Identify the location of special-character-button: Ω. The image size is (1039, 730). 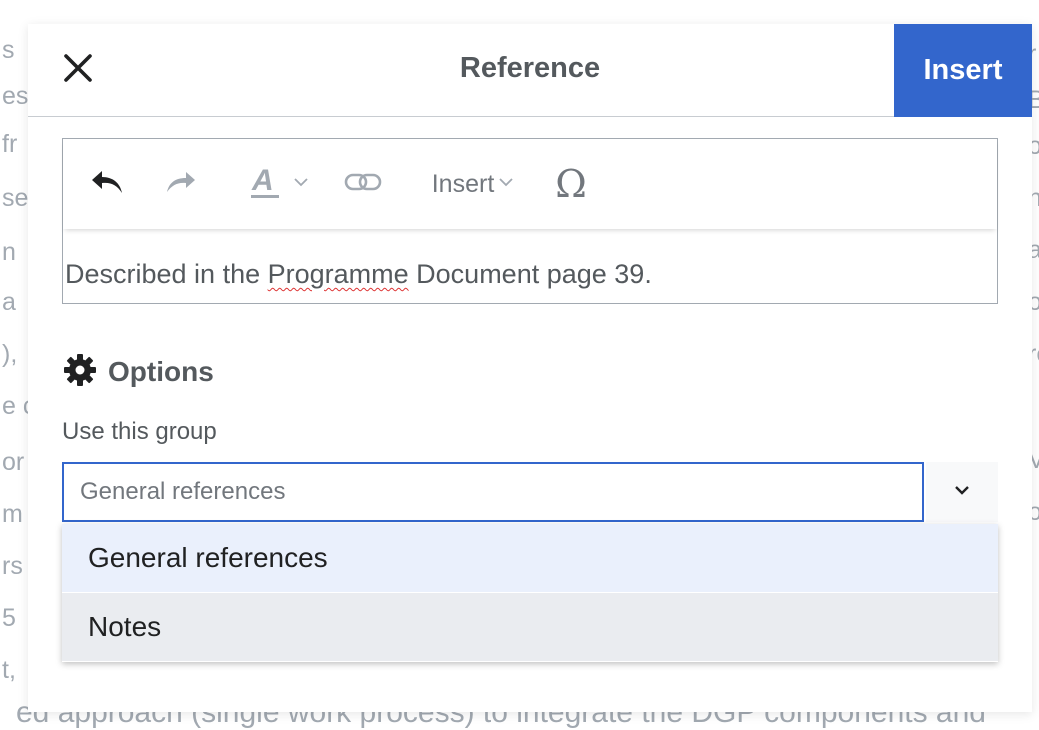
(571, 184).